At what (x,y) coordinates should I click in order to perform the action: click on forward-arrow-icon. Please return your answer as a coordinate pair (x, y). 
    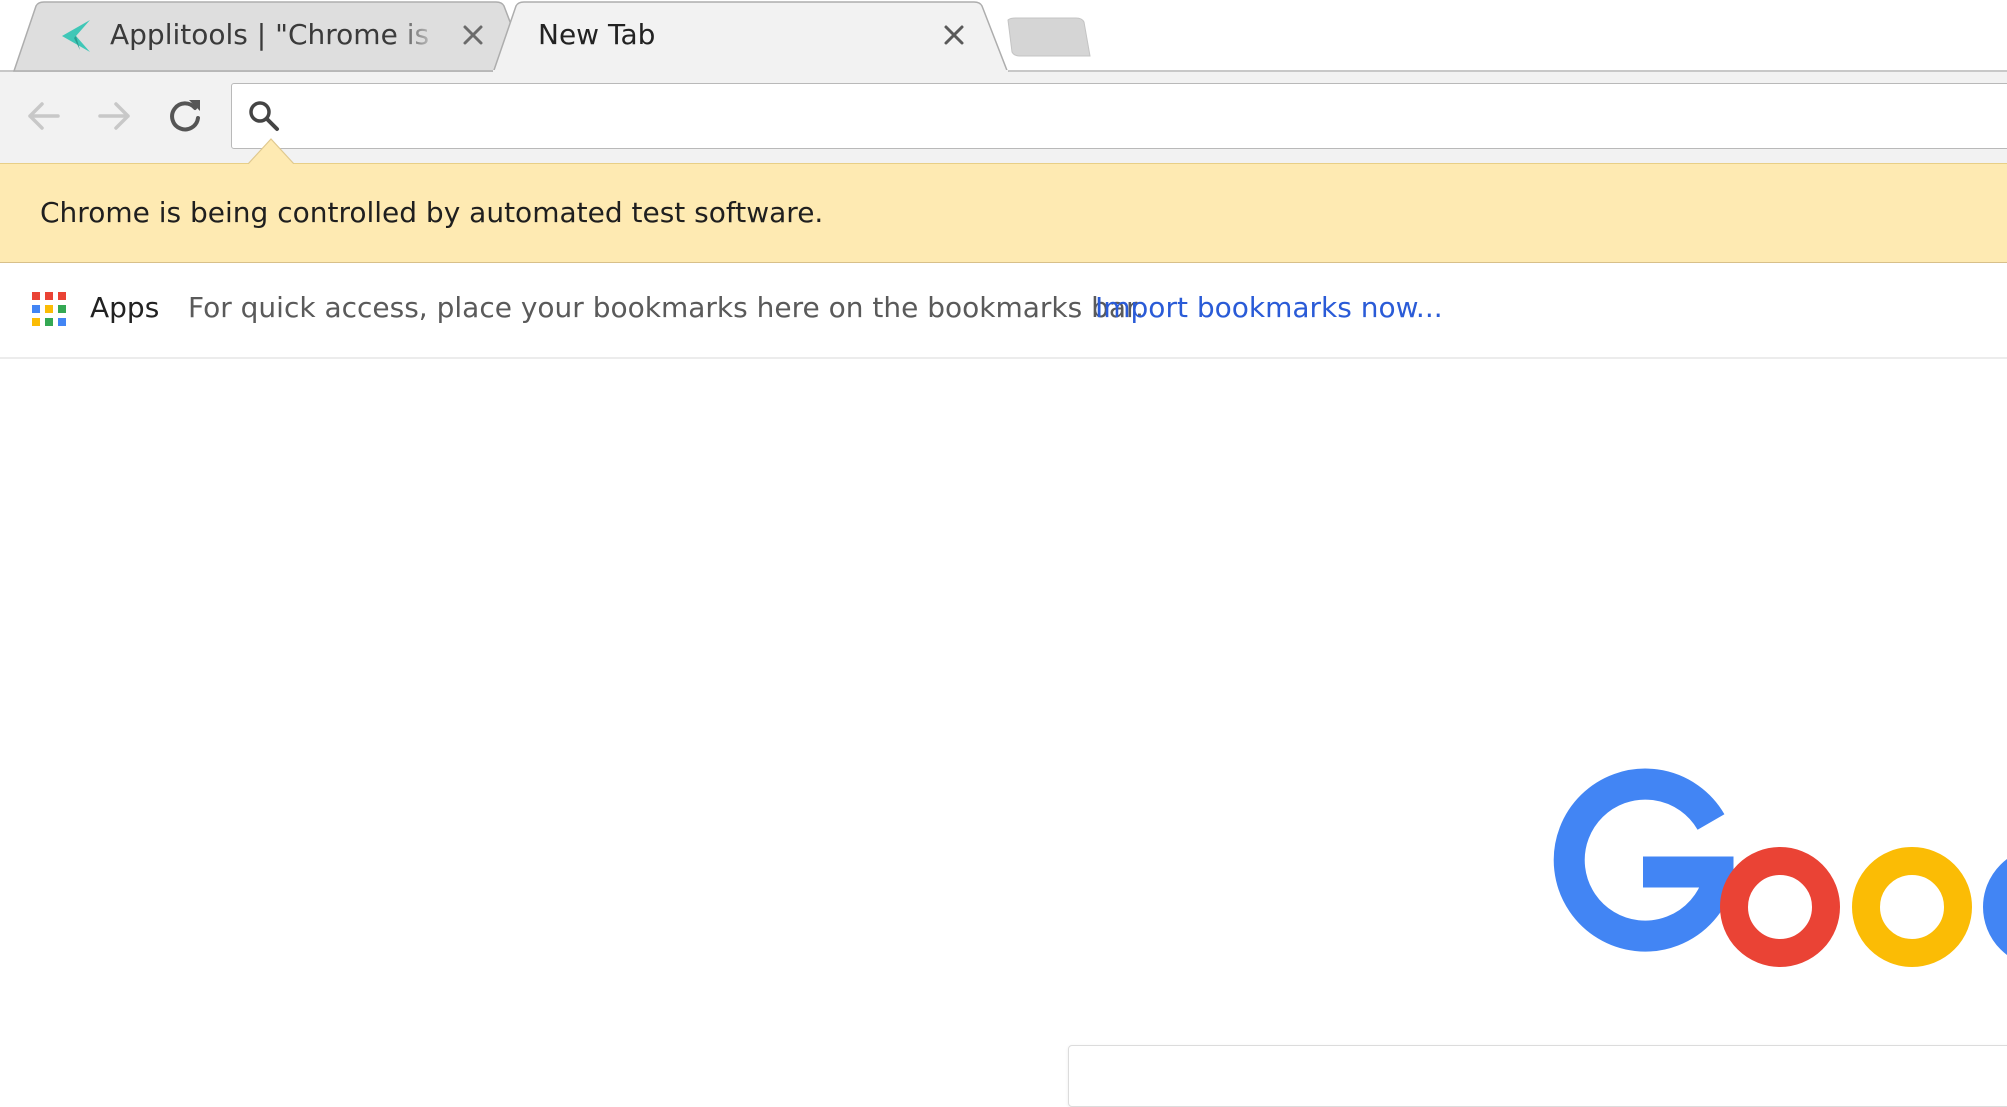
    Looking at the image, I should click on (114, 116).